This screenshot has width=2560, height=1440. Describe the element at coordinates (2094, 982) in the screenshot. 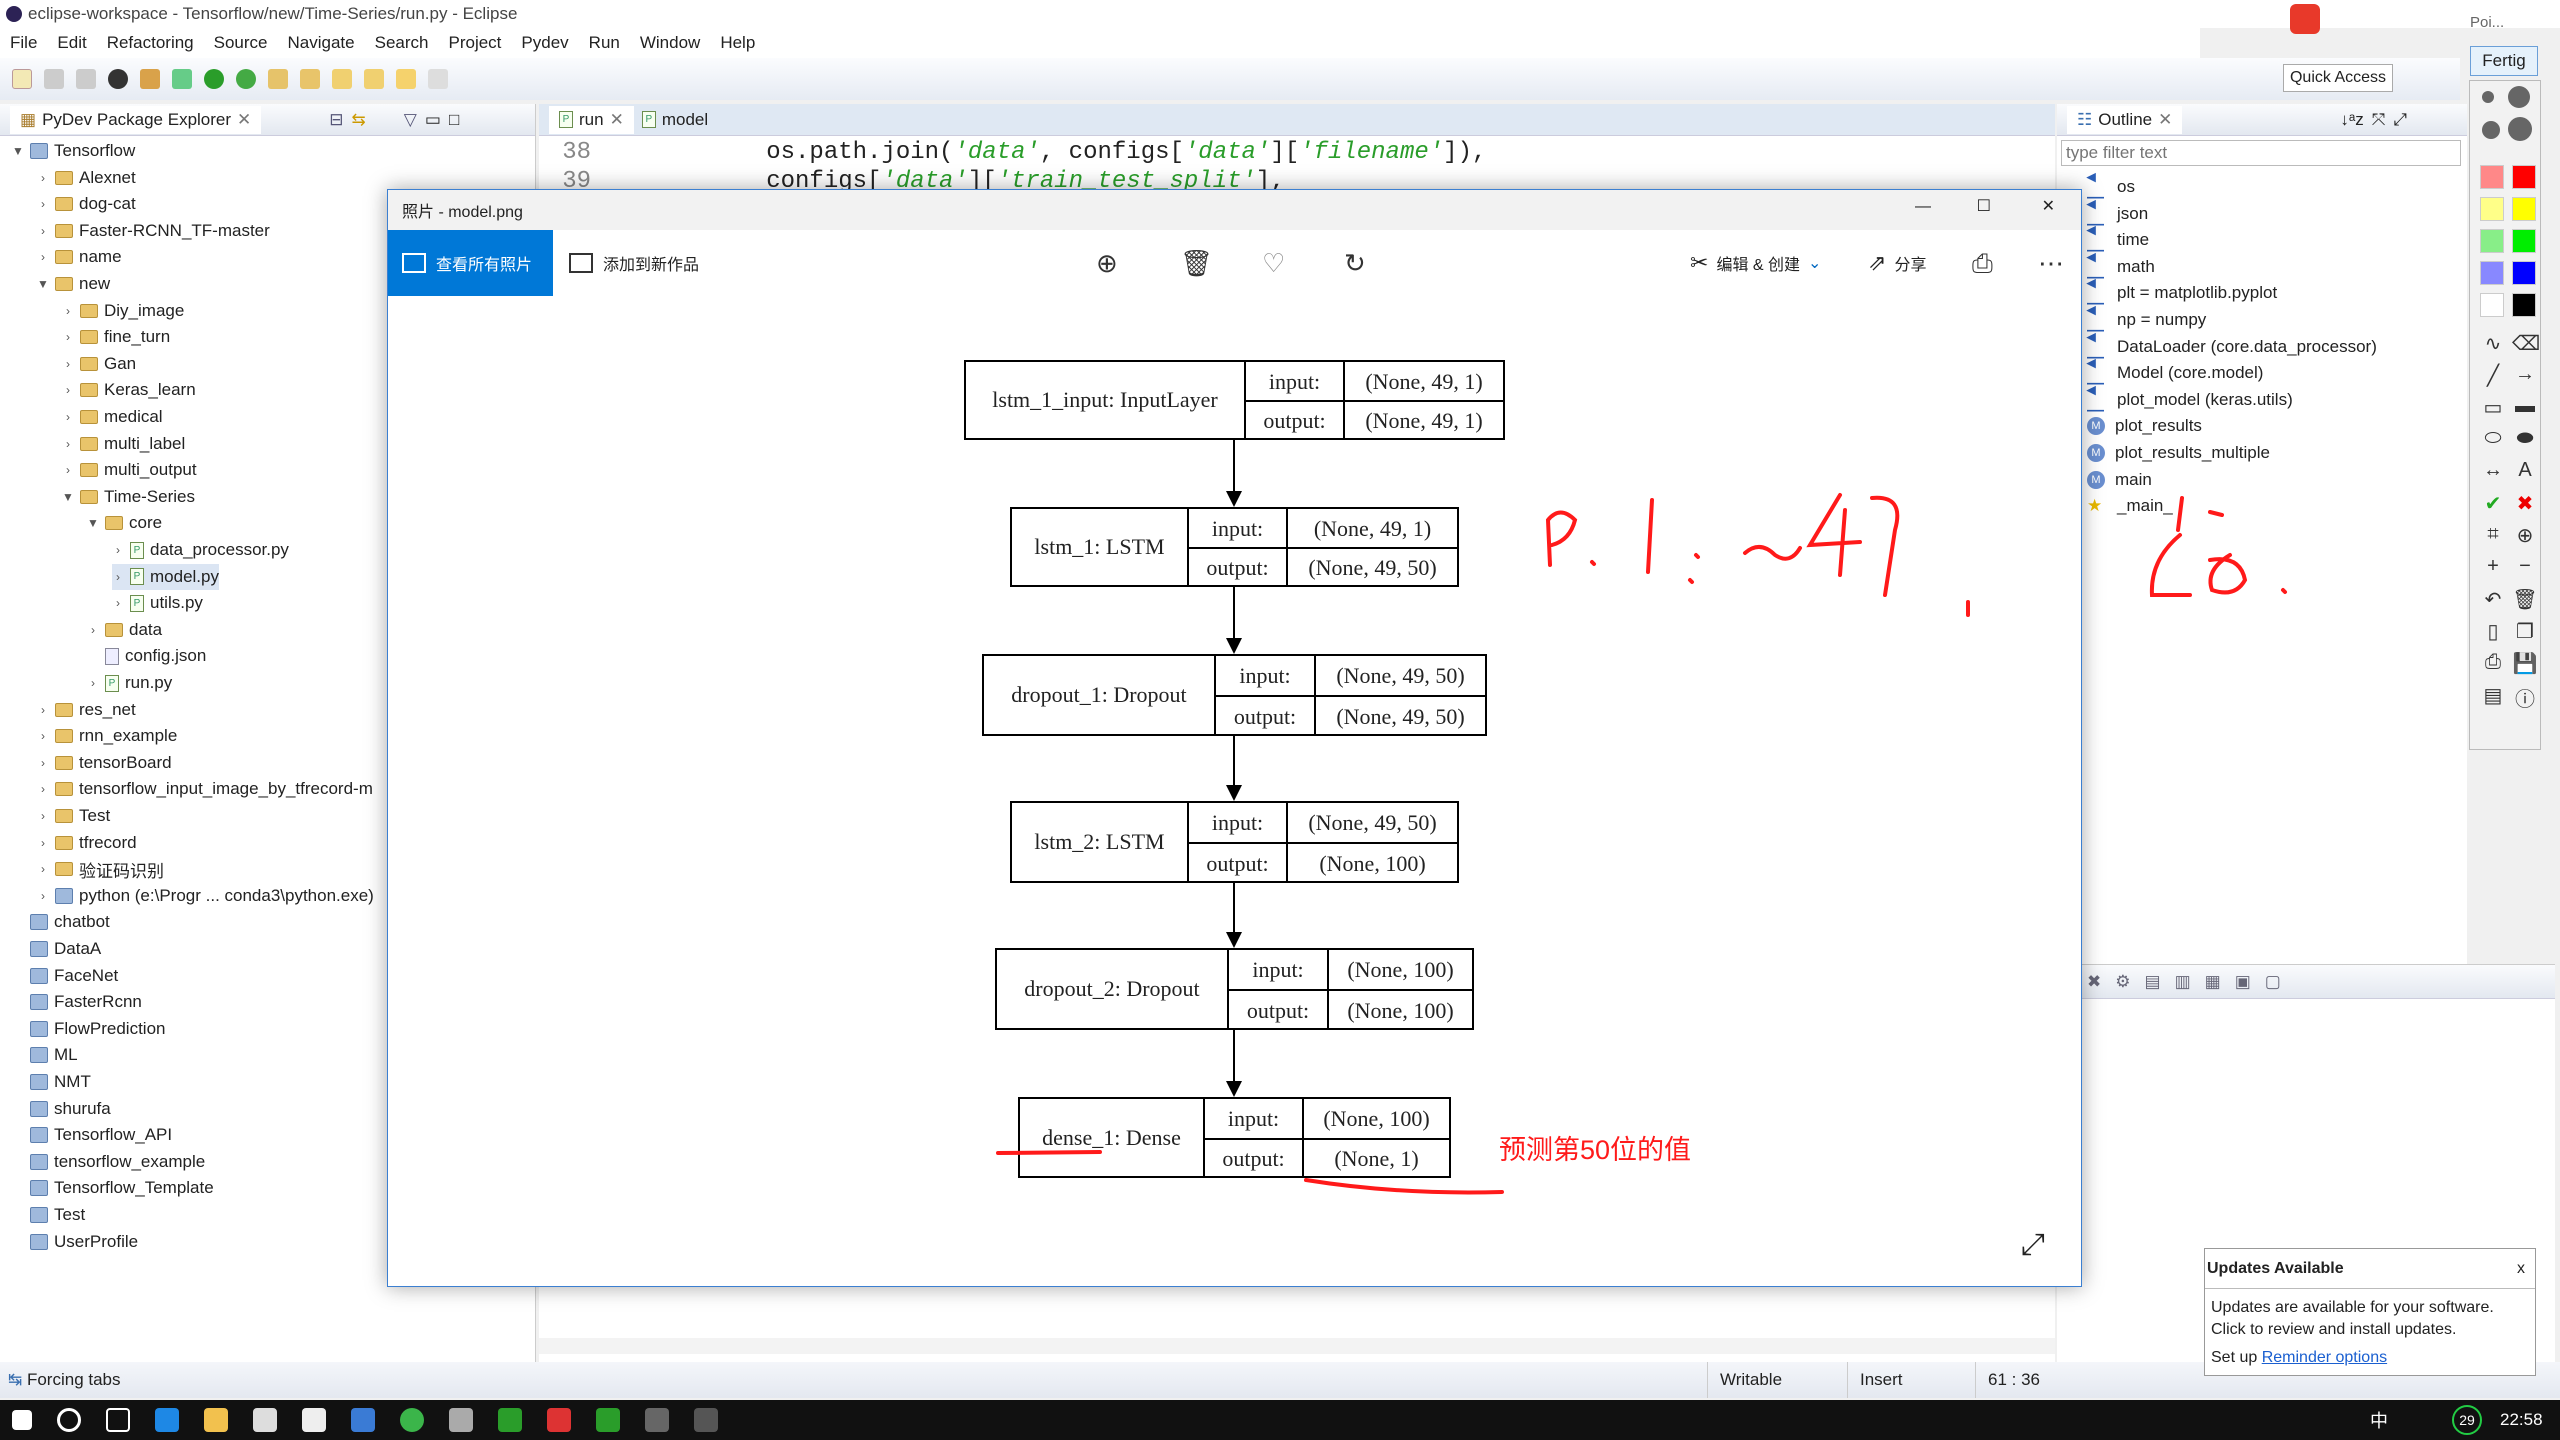

I see `terminate-icon: ✖` at that location.